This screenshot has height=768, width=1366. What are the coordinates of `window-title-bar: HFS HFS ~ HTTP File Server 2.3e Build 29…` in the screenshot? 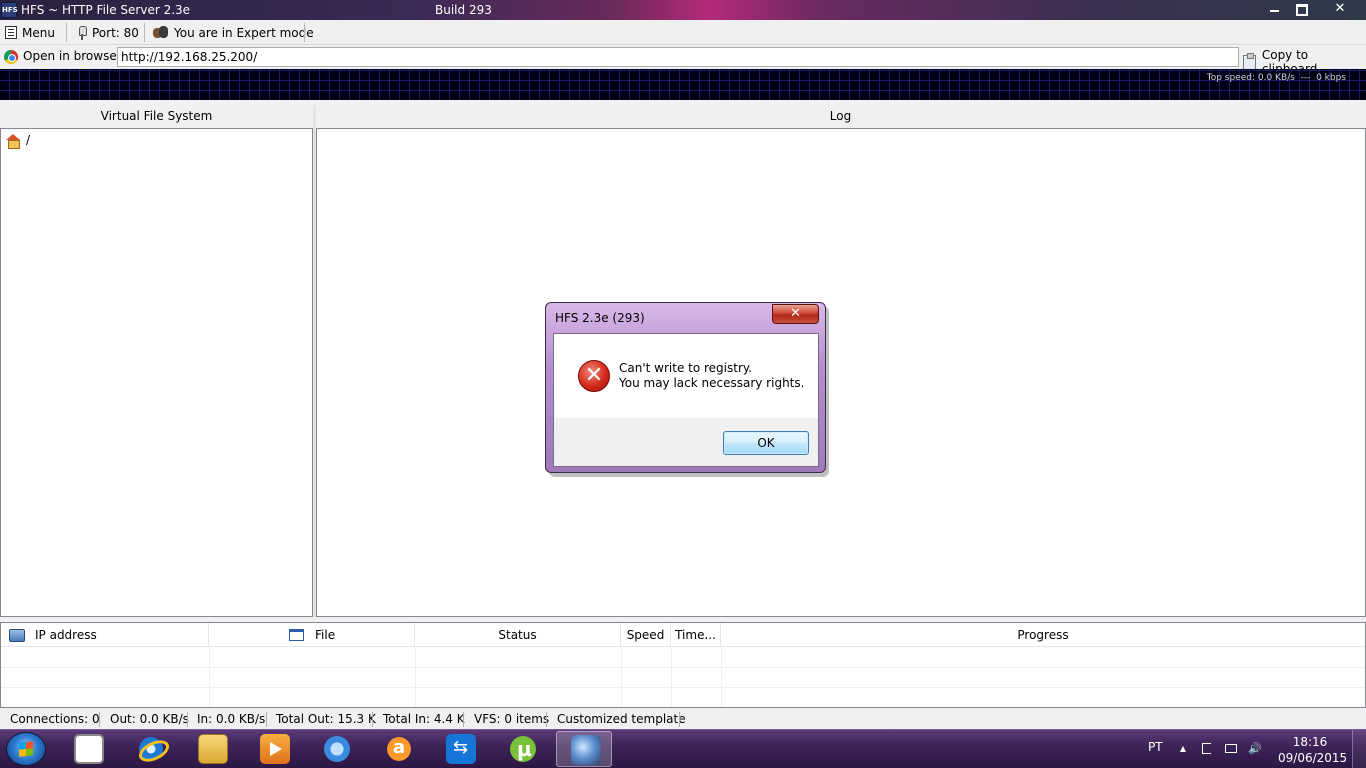 It's located at (683, 10).